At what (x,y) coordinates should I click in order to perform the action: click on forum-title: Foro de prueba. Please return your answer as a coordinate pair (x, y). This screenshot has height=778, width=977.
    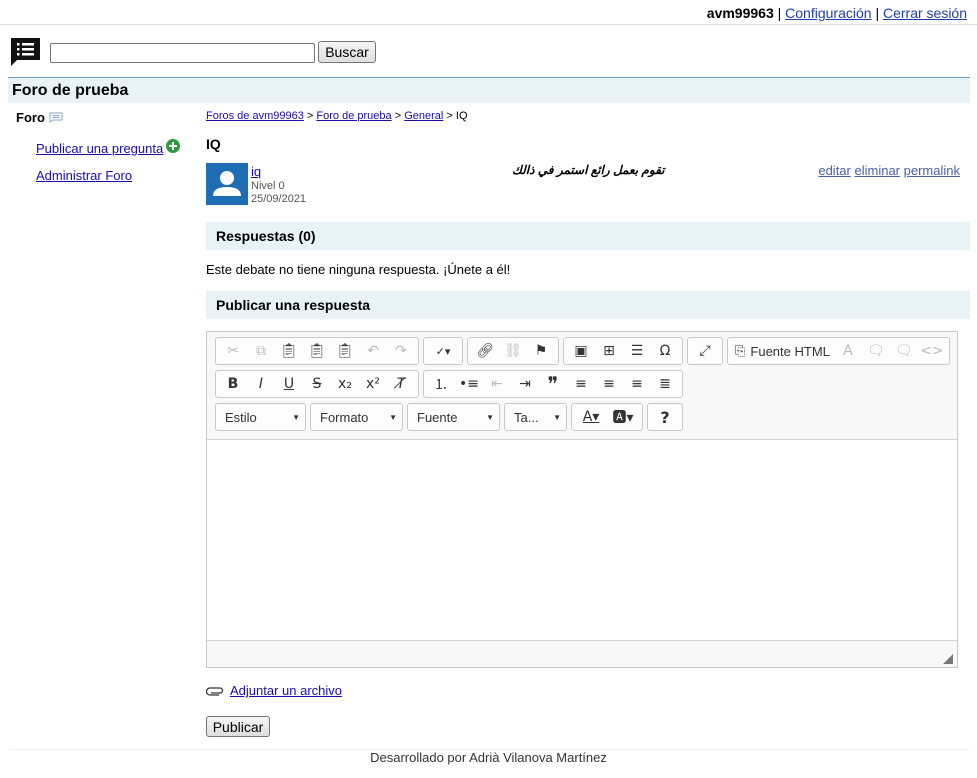
    Looking at the image, I should click on (70, 90).